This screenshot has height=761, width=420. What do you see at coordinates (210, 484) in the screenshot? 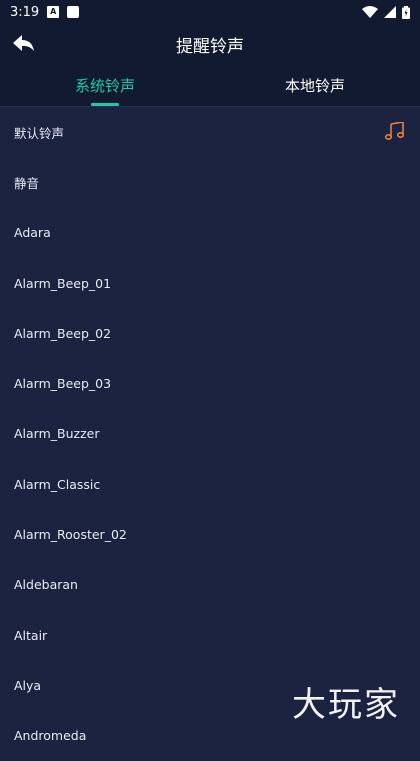
I see `ringtone-item: Alarm_Classic` at bounding box center [210, 484].